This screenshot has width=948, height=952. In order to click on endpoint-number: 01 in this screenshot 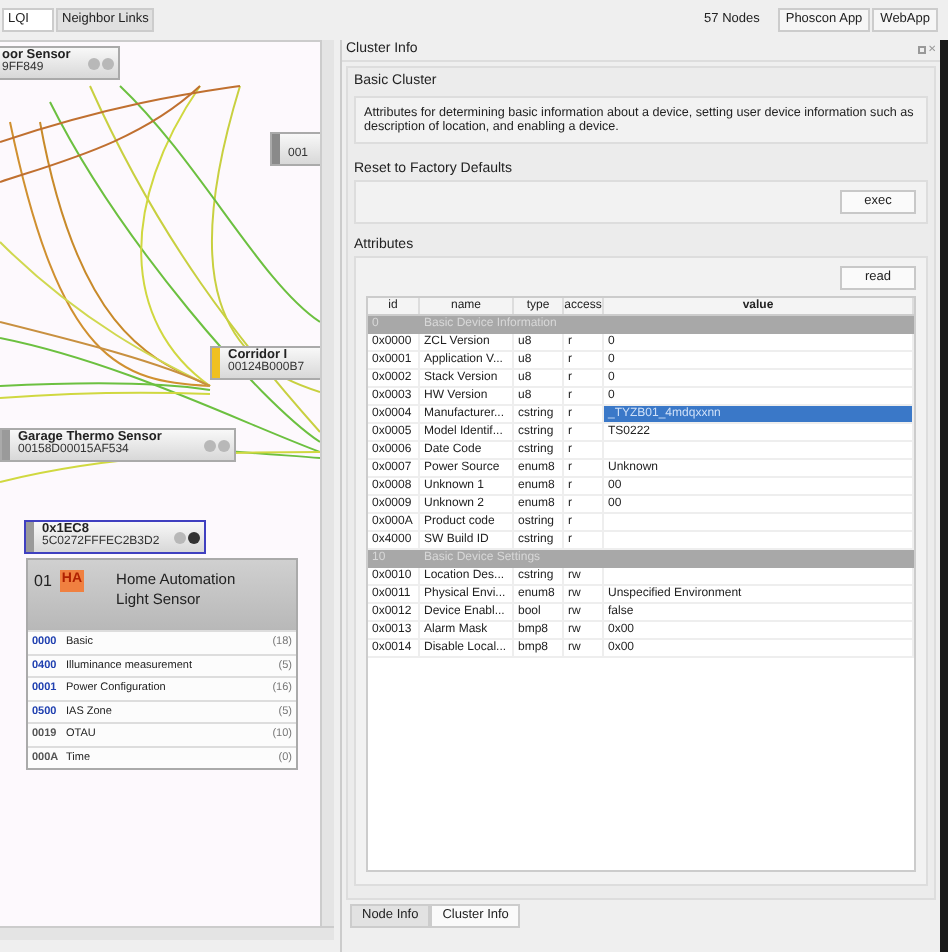, I will do `click(43, 582)`.